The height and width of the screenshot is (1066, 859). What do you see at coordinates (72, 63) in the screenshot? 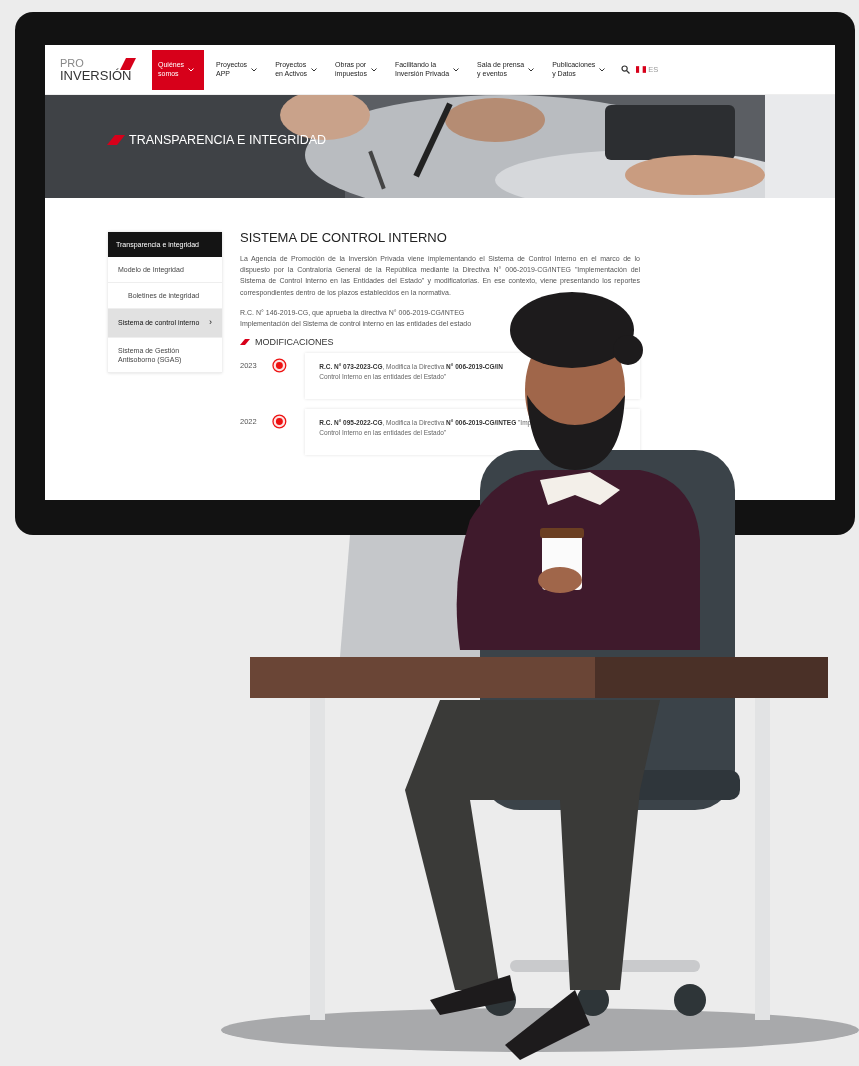
I see `logo-text: PRO` at bounding box center [72, 63].